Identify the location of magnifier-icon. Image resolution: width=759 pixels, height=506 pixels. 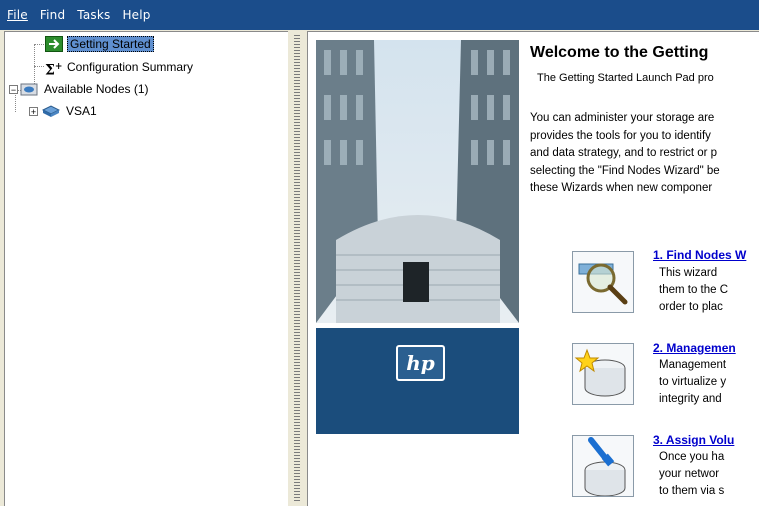
(603, 282).